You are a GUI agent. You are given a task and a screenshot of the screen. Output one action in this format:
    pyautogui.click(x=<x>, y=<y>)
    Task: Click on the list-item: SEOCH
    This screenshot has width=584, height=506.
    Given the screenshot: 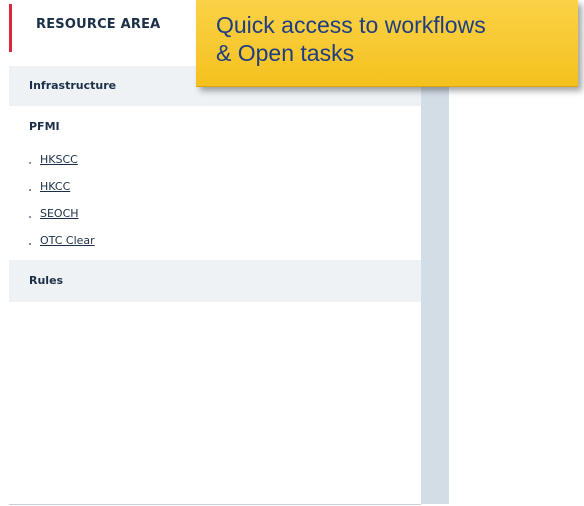 What is the action you would take?
    pyautogui.click(x=62, y=213)
    